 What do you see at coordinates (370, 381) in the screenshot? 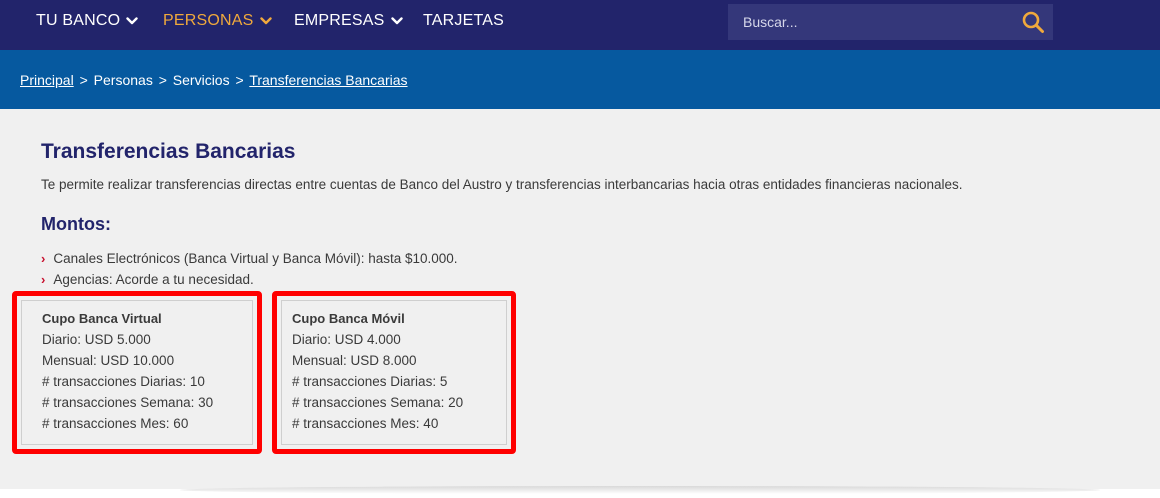
I see `cupo-line: # transacciones Diarias: 5` at bounding box center [370, 381].